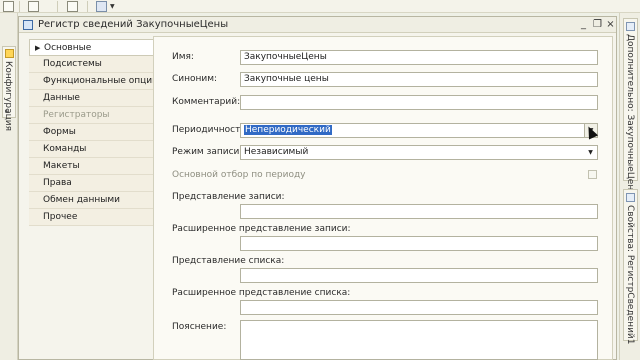  Describe the element at coordinates (8, 6) in the screenshot. I see `document-icon` at that location.